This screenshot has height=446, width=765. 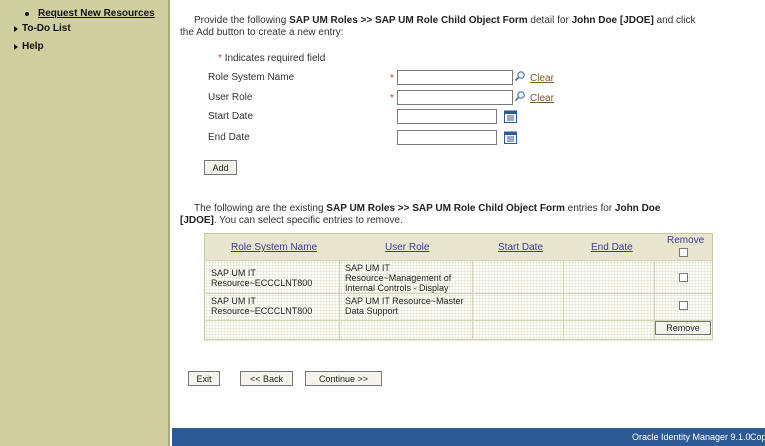 I want to click on column-header-remove: Remove, so click(x=686, y=240).